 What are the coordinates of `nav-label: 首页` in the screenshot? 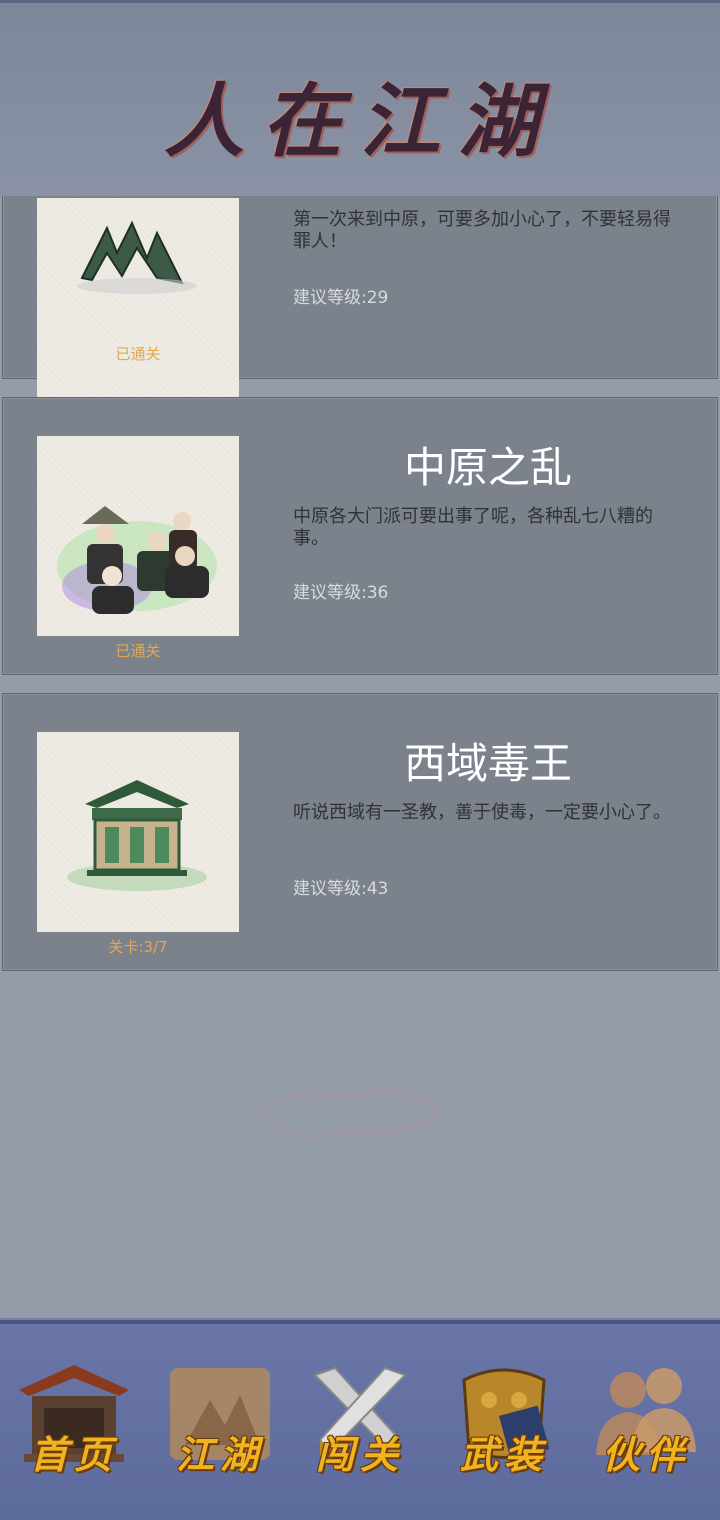 It's located at (73, 1454).